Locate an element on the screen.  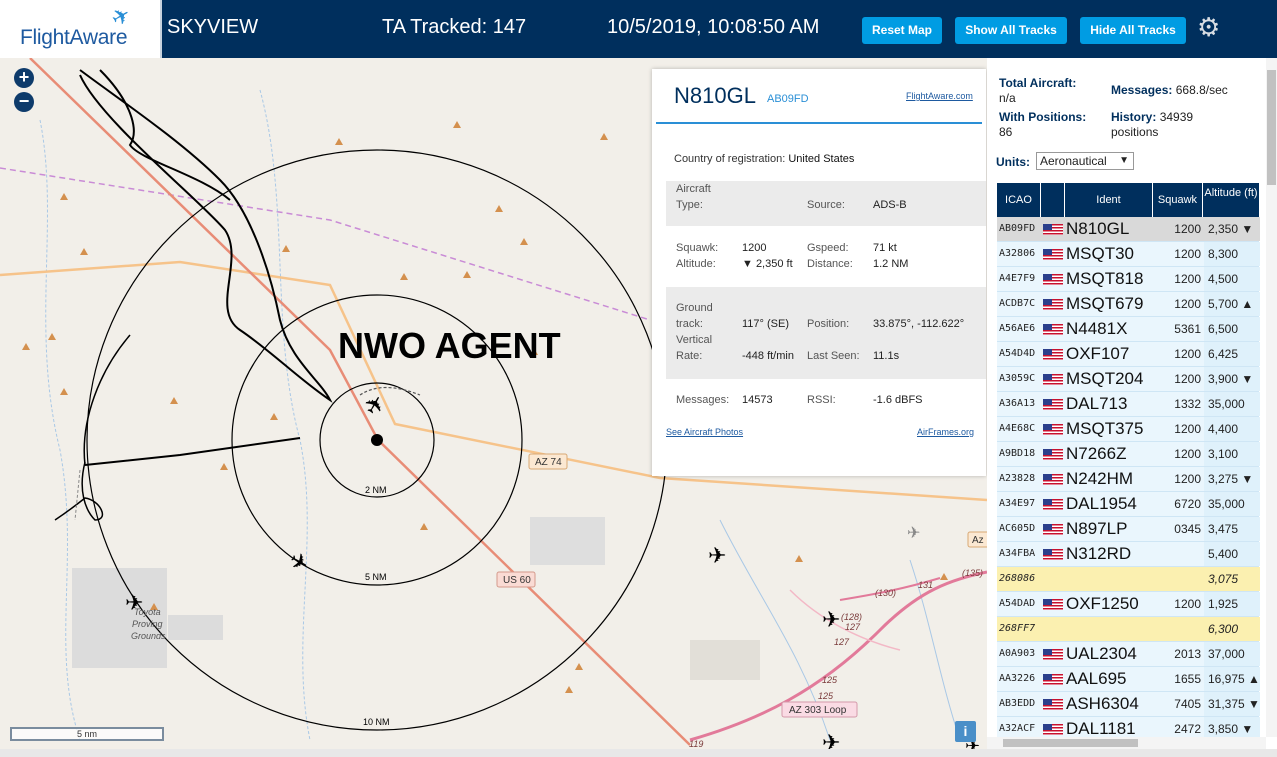
table-row: 268086 3,075 is located at coordinates (1128, 579).